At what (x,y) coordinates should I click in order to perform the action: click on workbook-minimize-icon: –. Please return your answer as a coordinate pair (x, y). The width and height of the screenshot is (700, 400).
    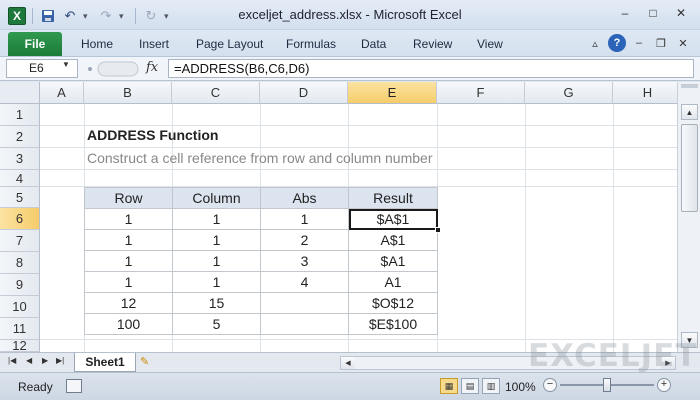
    Looking at the image, I should click on (639, 43).